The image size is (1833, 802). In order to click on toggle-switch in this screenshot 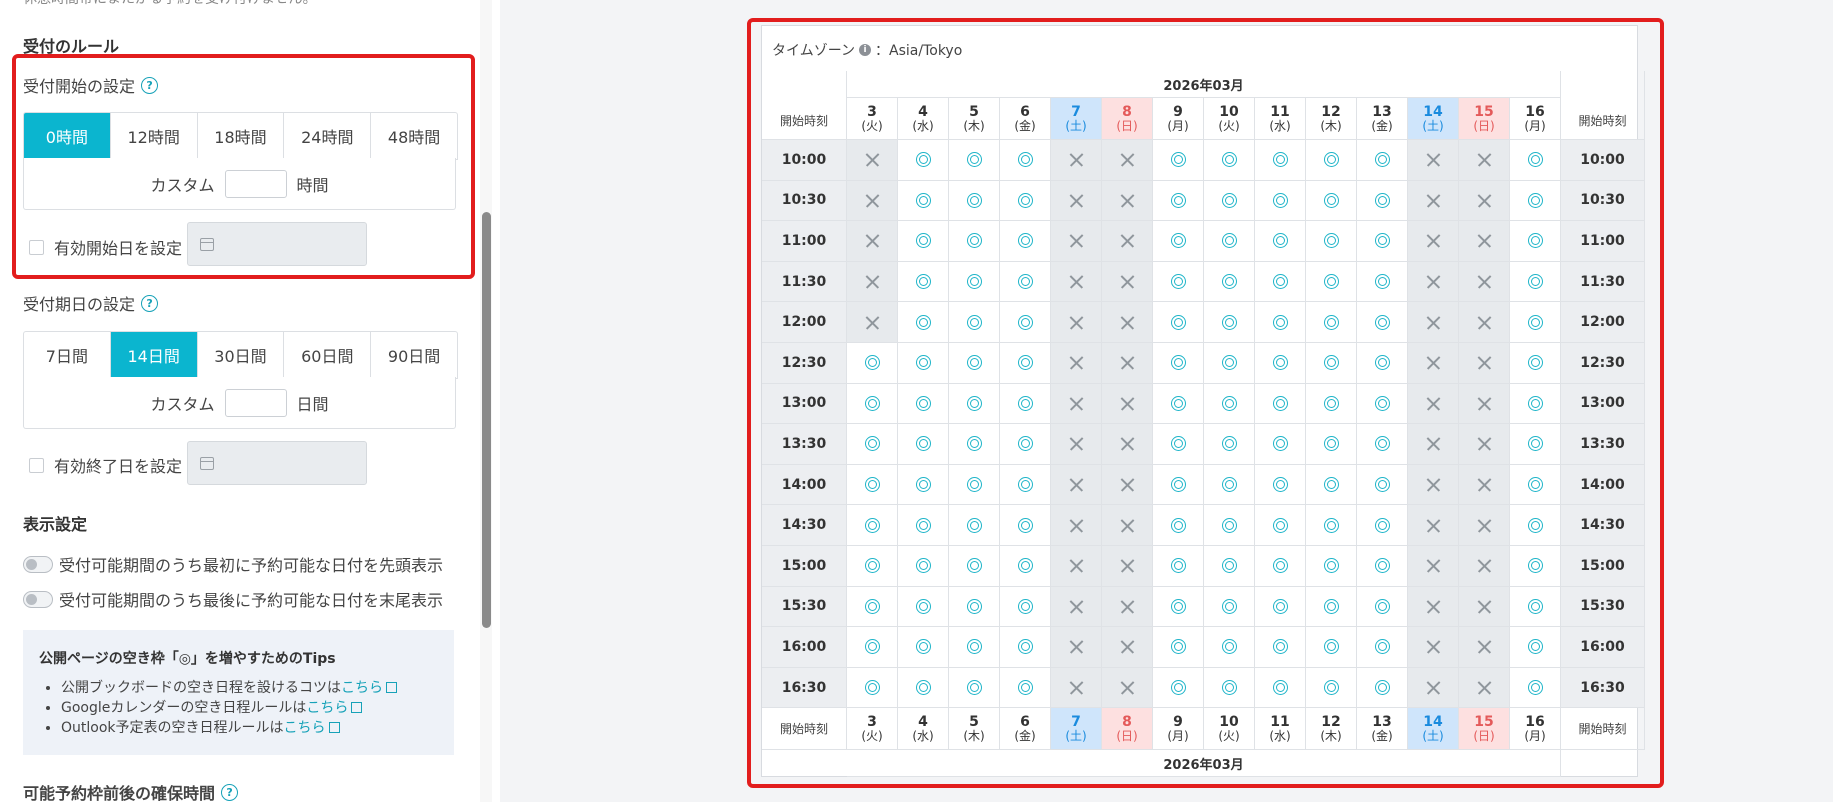, I will do `click(38, 599)`.